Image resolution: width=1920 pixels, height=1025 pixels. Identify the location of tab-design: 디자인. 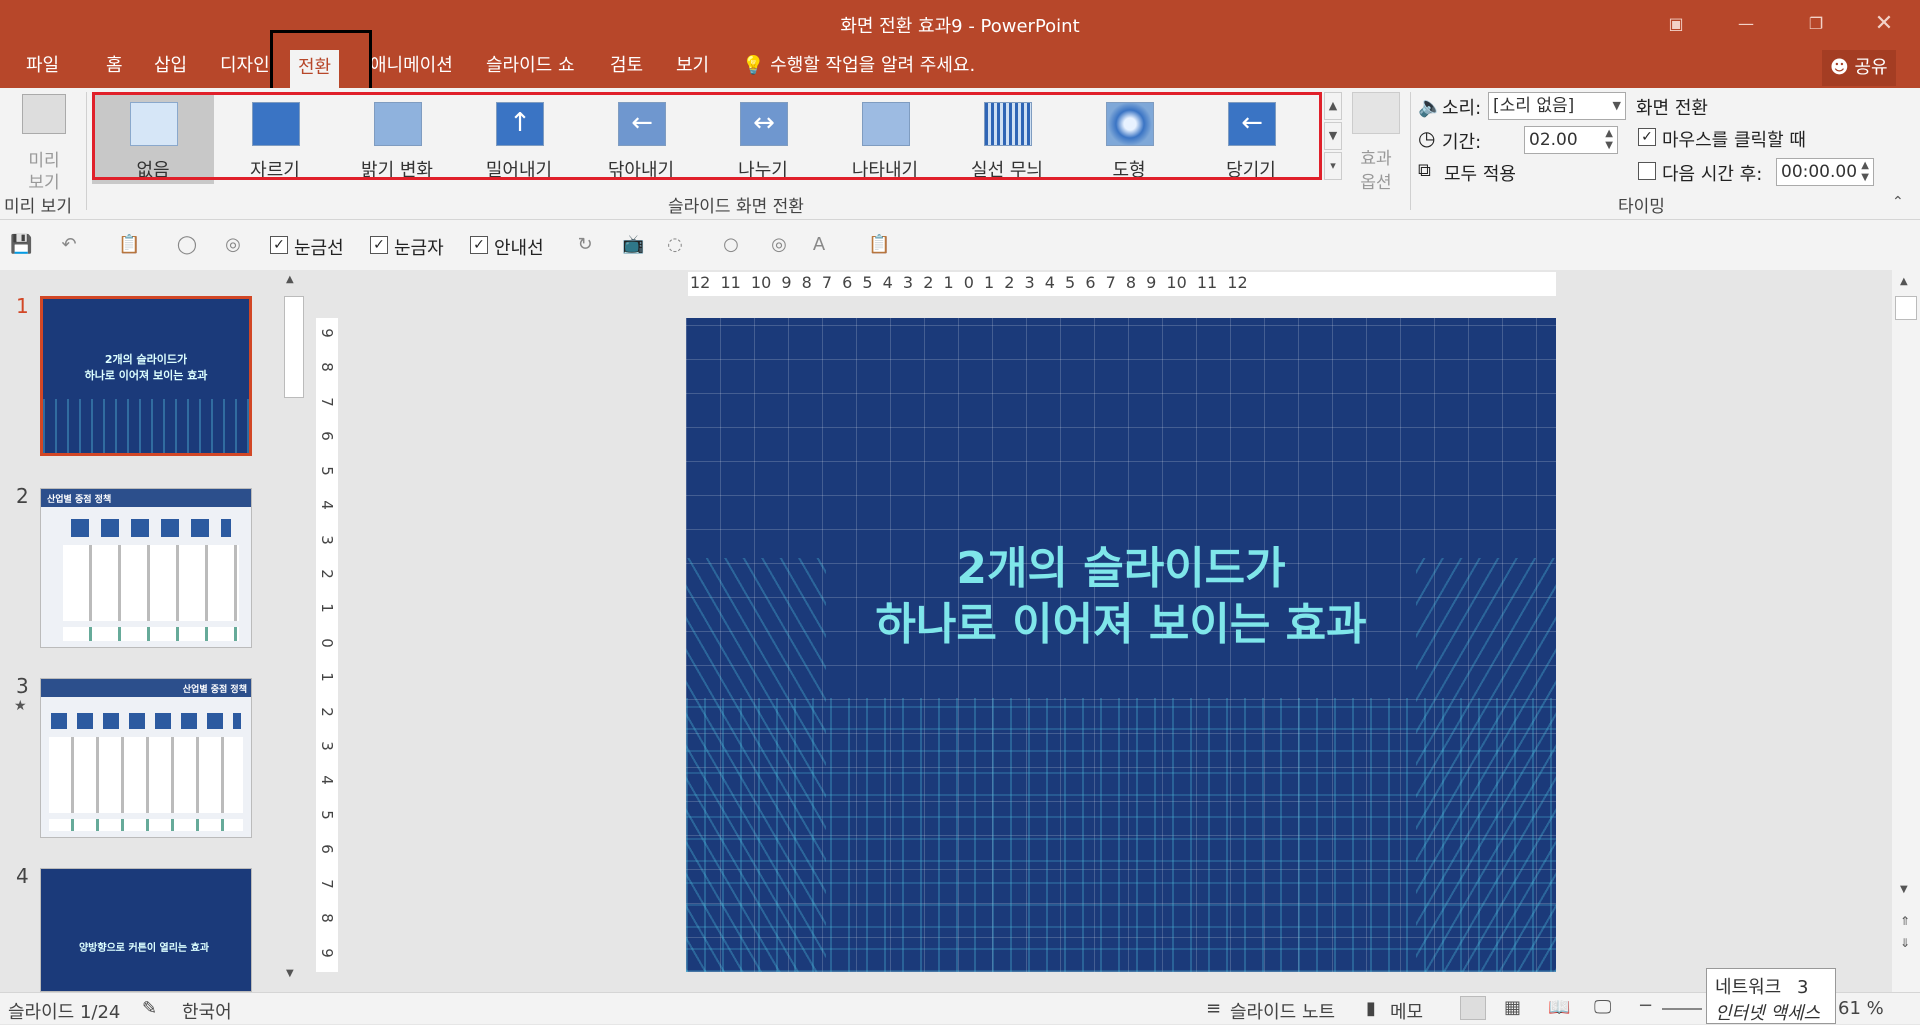
(245, 68).